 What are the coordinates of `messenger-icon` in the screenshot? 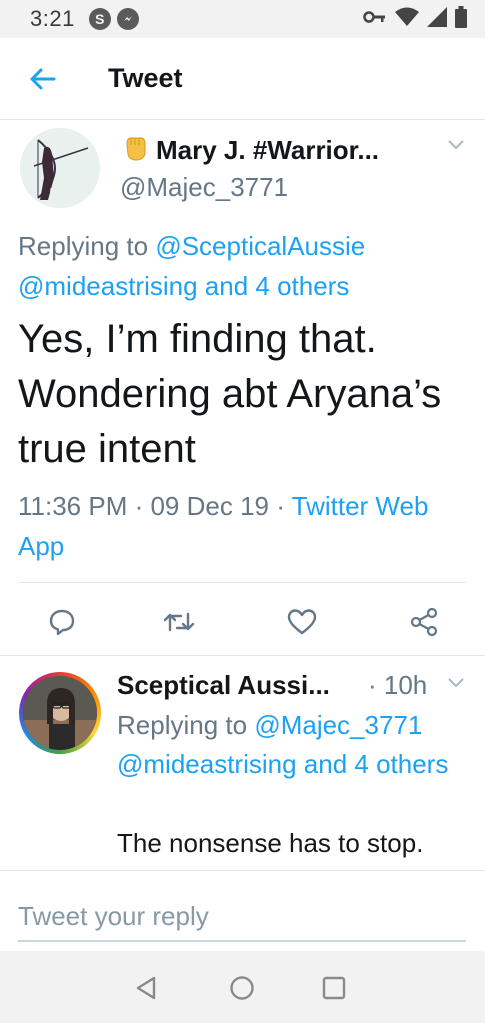 It's located at (127, 19).